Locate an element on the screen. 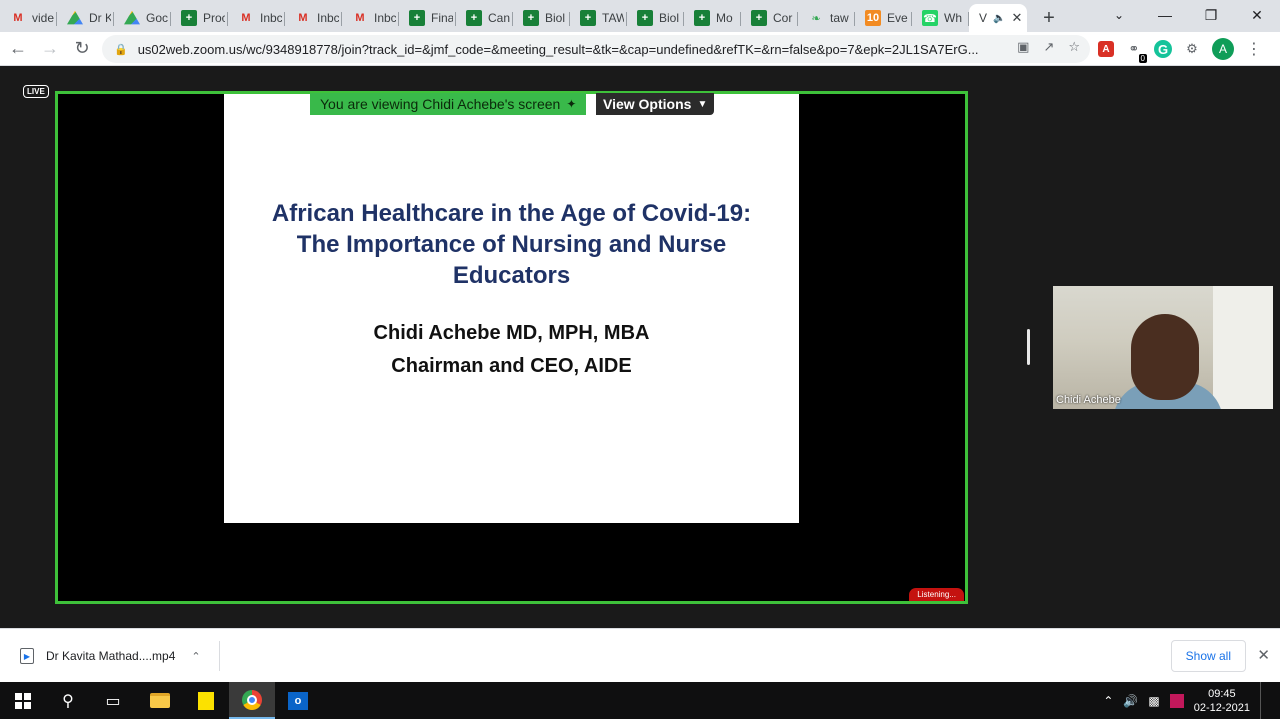 This screenshot has width=1280, height=719. close-window-icon: ✕ is located at coordinates (1257, 15).